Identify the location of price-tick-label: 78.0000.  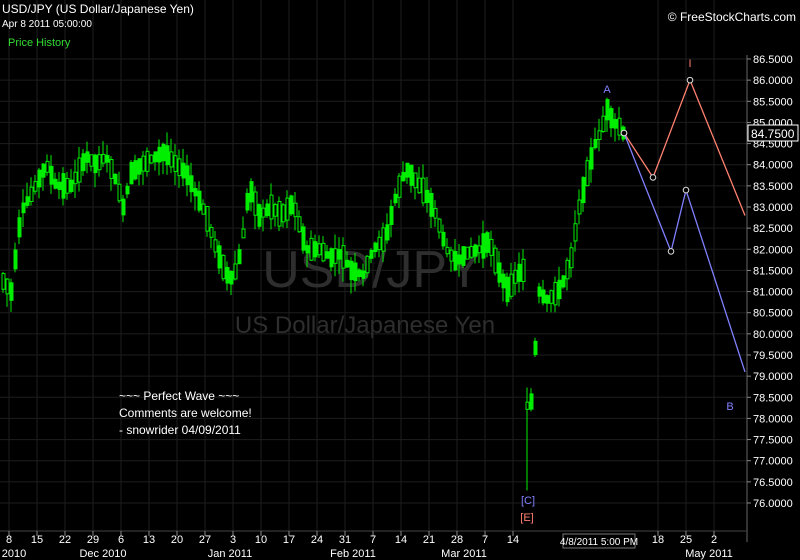
(773, 419).